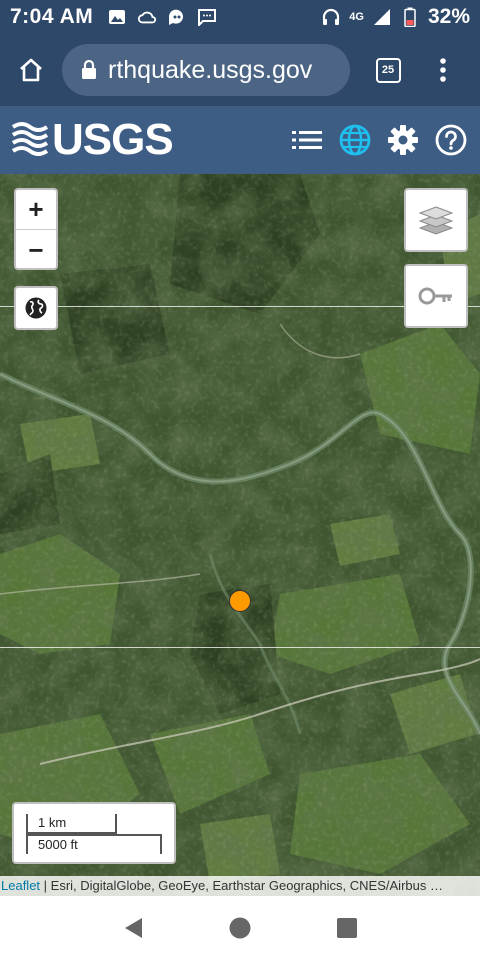  I want to click on list-button, so click(307, 140).